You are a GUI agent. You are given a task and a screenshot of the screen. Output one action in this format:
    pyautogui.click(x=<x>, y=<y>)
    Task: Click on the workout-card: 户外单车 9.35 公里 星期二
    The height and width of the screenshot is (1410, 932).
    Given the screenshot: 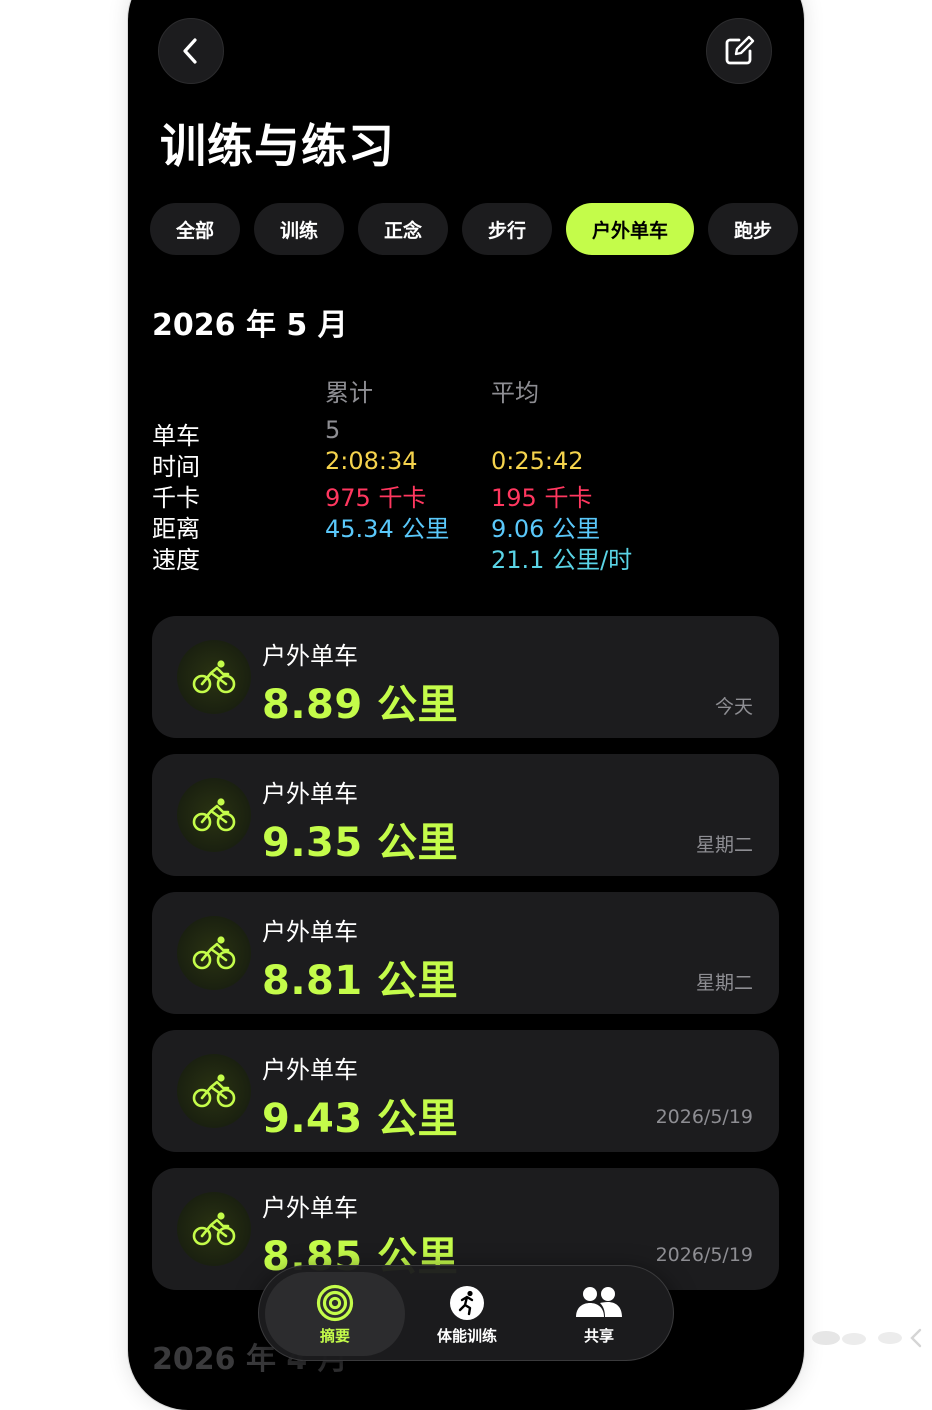 What is the action you would take?
    pyautogui.click(x=465, y=815)
    